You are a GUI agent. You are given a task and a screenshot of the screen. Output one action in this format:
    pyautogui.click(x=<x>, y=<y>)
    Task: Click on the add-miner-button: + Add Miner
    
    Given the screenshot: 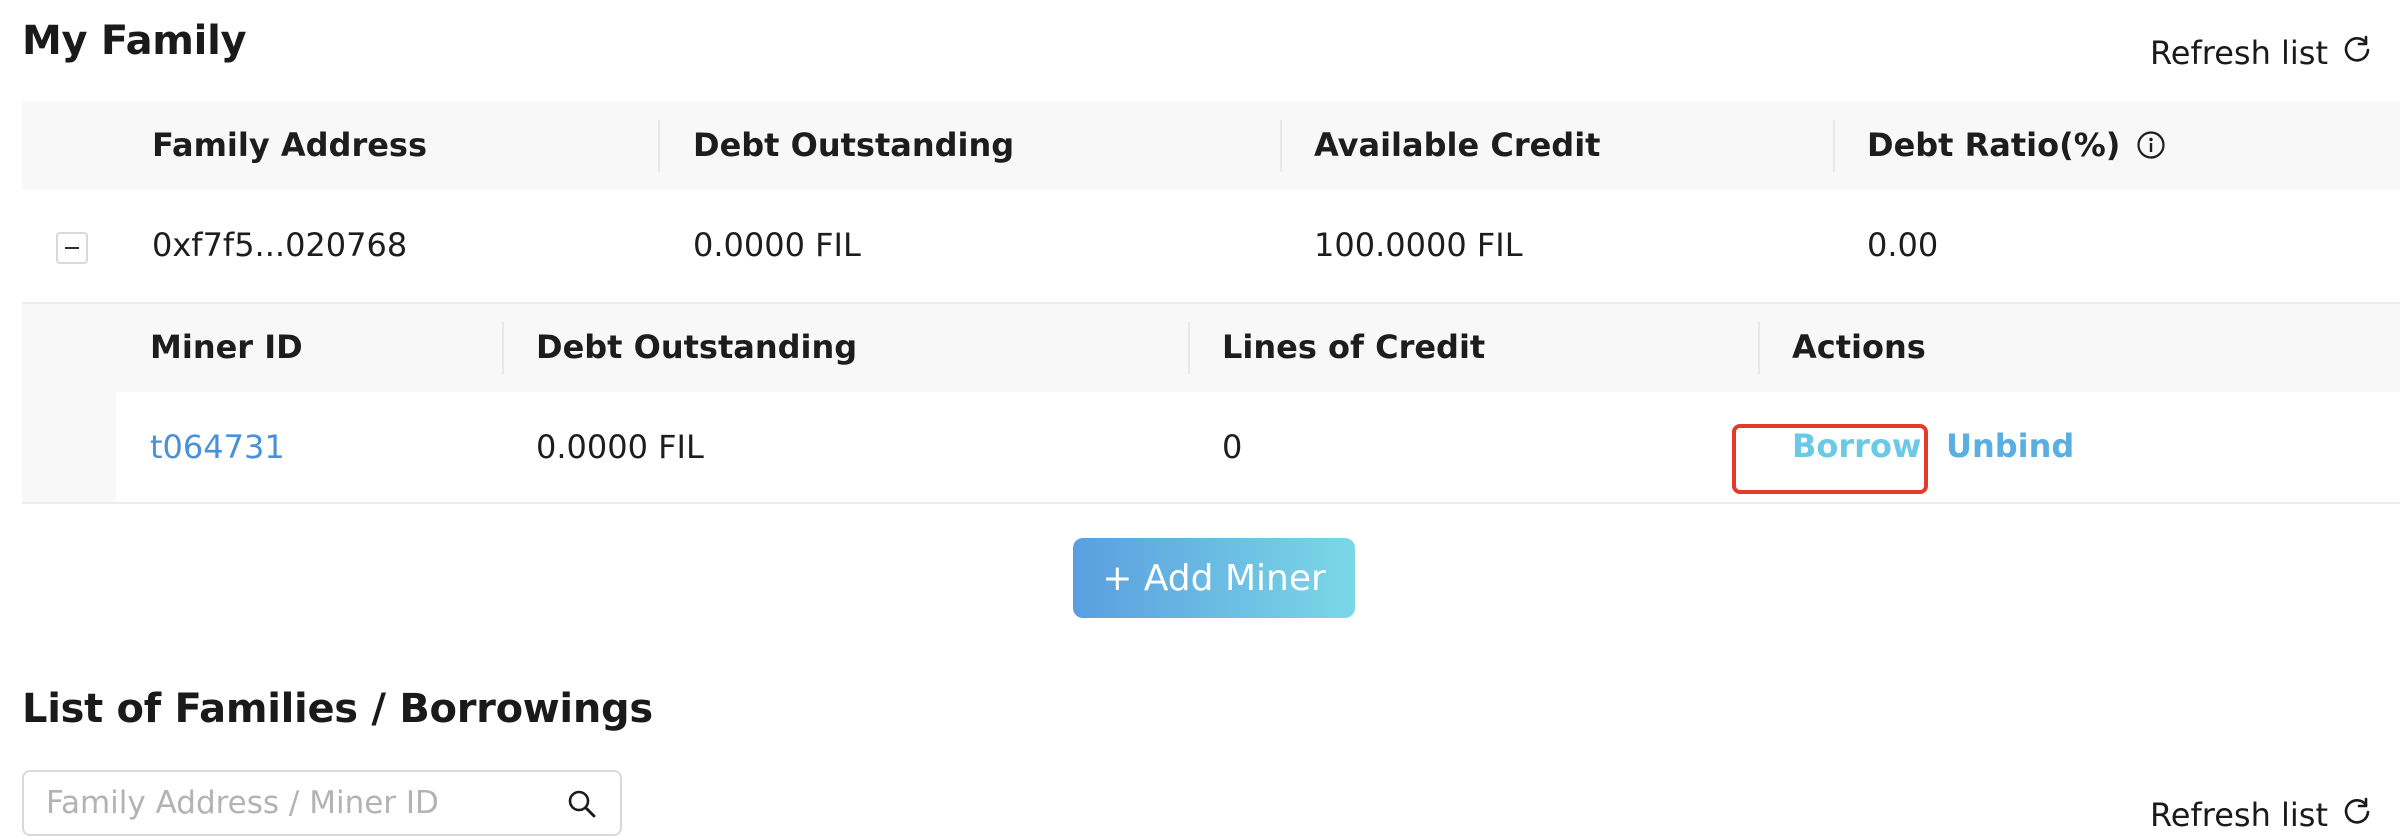 What is the action you would take?
    pyautogui.click(x=1214, y=578)
    